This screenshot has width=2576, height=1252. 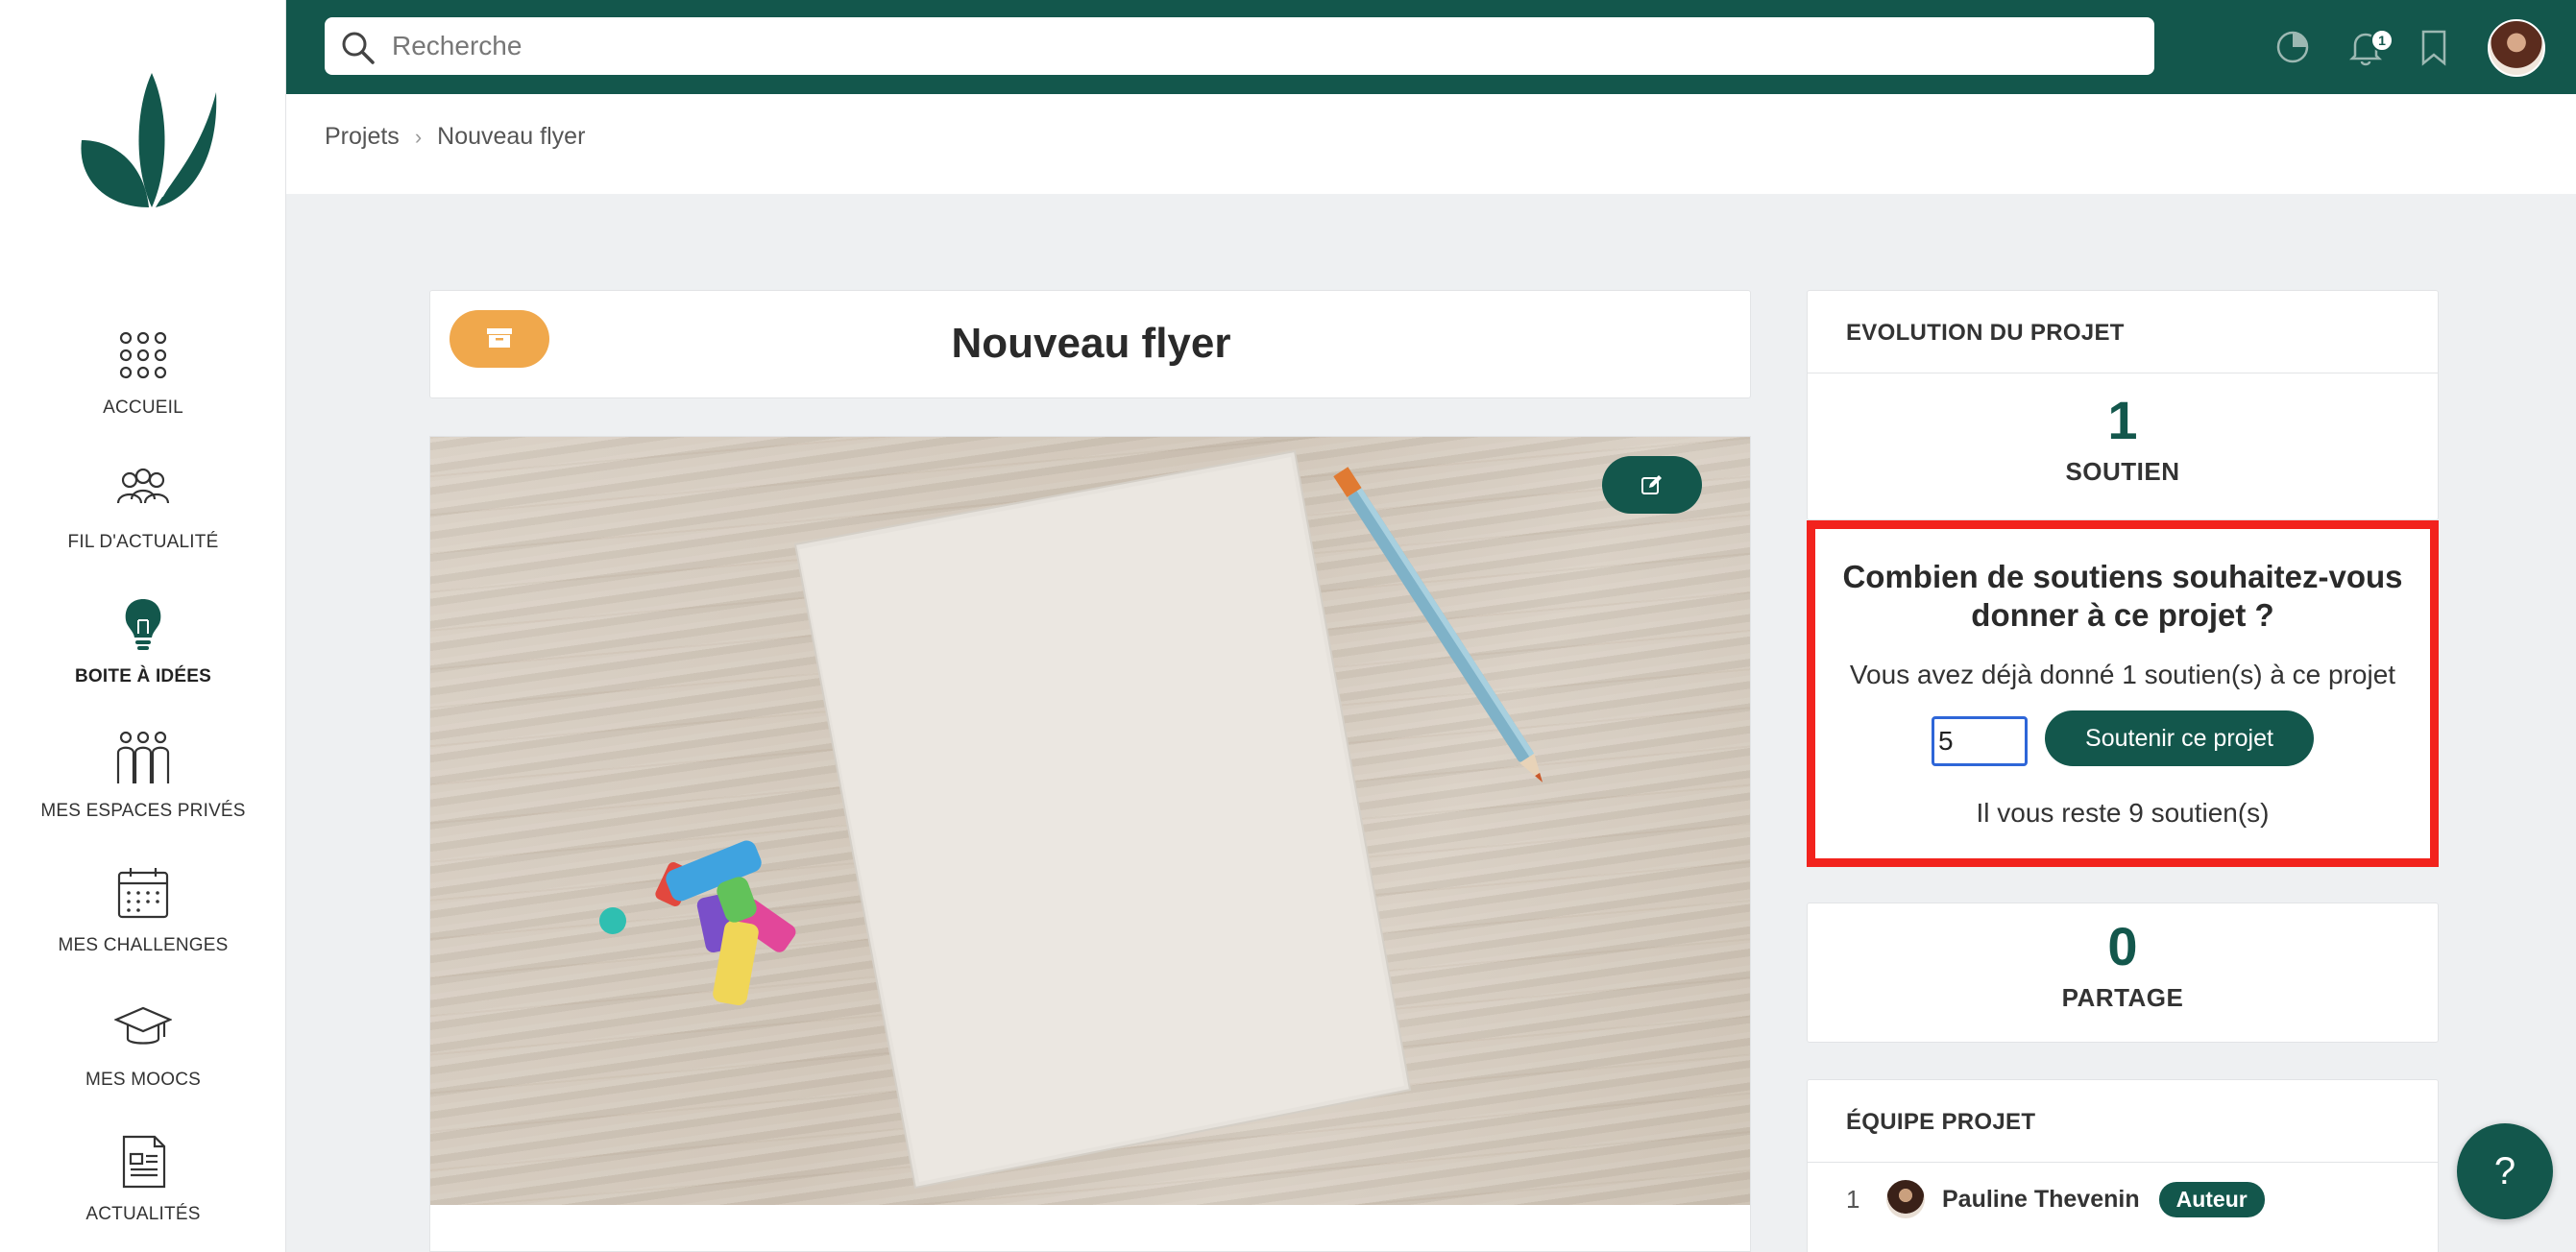 What do you see at coordinates (2041, 1200) in the screenshot?
I see `team-member-name: Pauline Thevenin` at bounding box center [2041, 1200].